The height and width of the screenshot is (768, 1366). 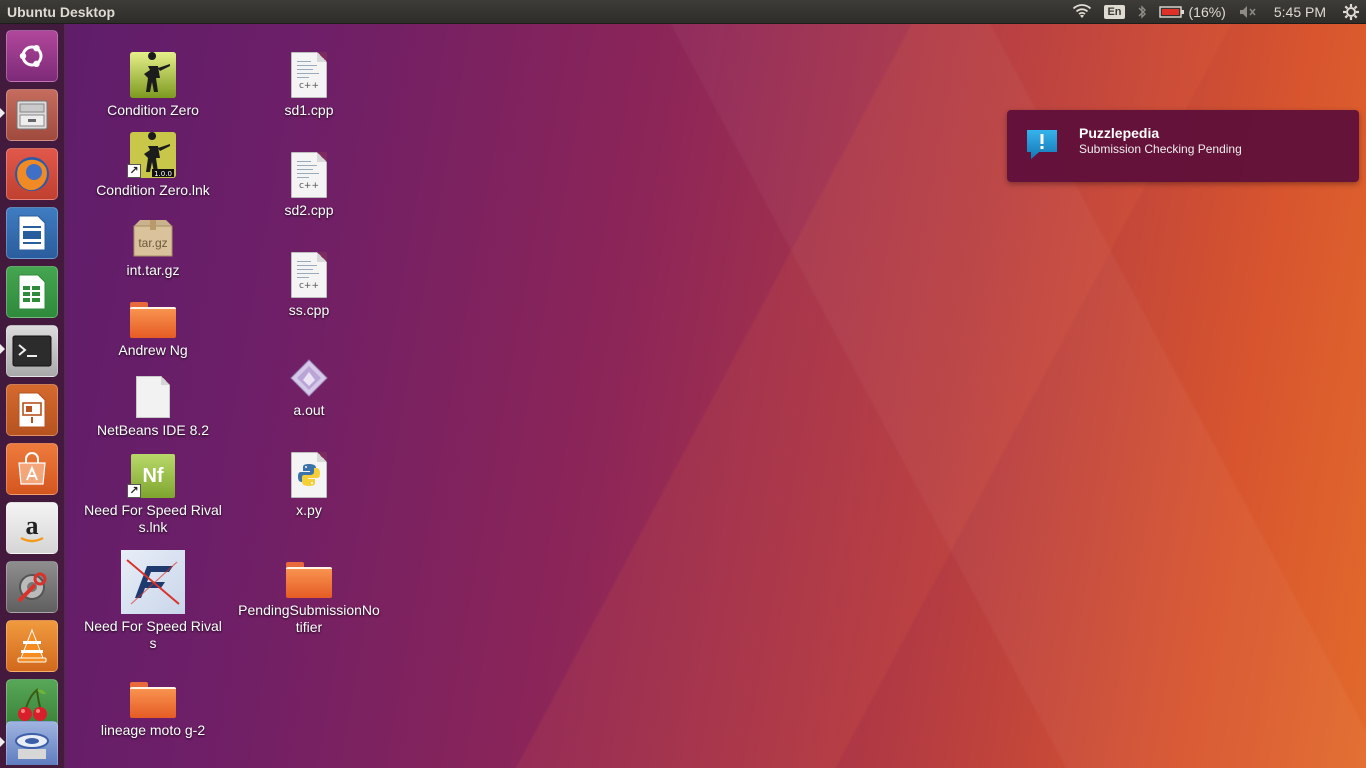 I want to click on launcher-item-drive, so click(x=32, y=743).